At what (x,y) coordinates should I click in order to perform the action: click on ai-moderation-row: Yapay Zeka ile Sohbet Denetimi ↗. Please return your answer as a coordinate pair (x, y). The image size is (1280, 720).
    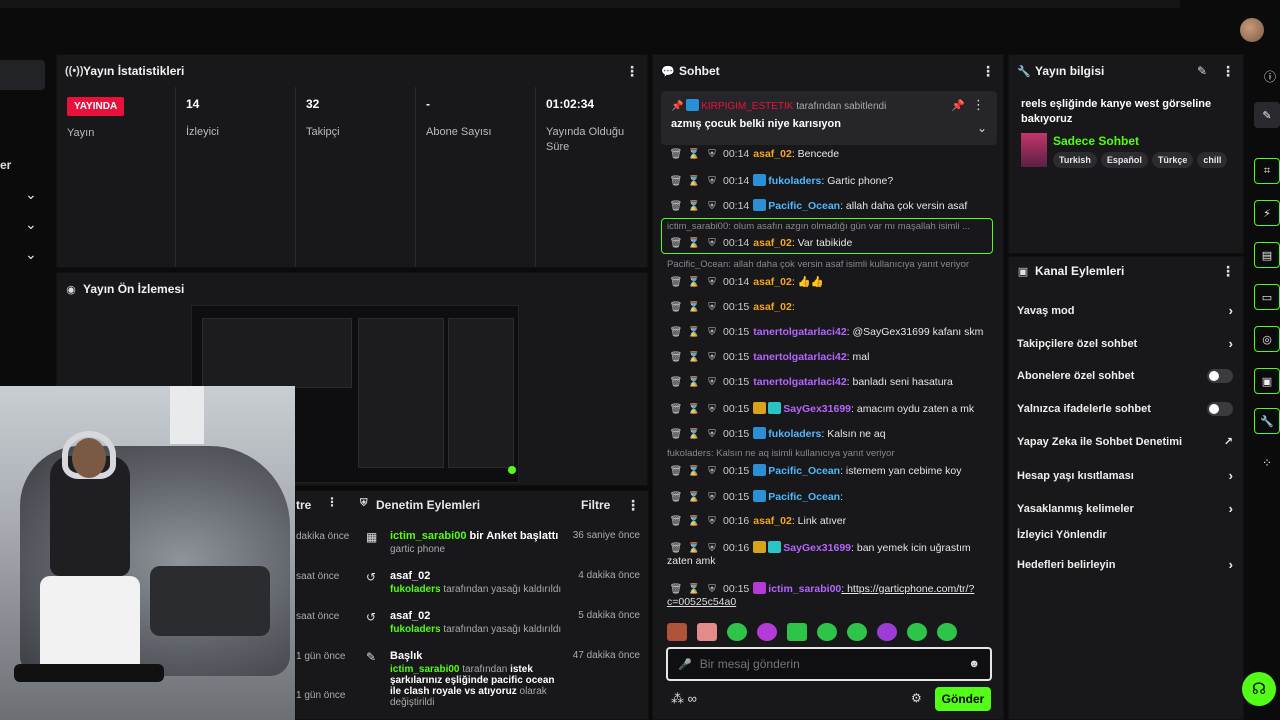
    Looking at the image, I should click on (1125, 442).